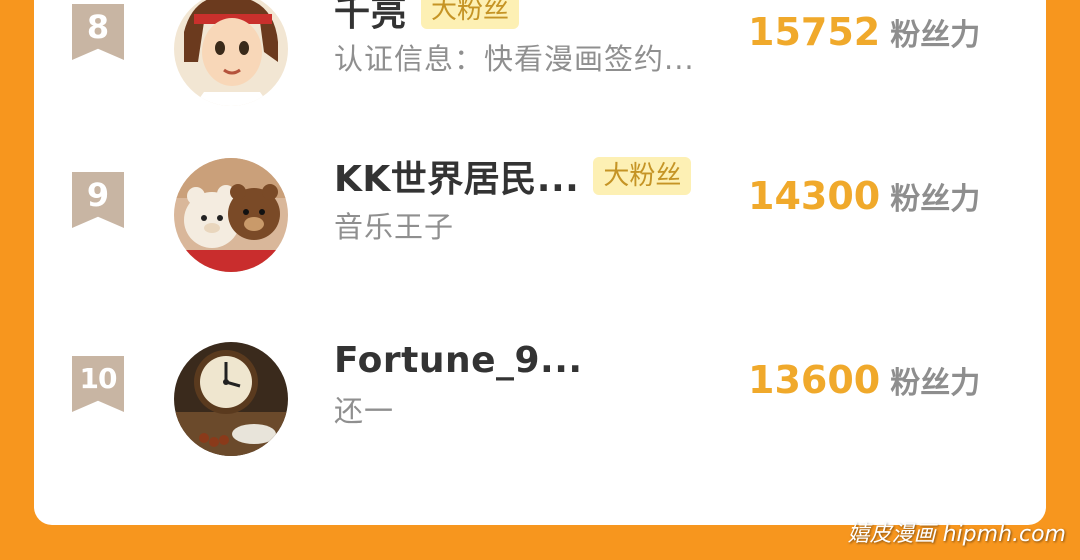 This screenshot has width=1080, height=560. Describe the element at coordinates (98, 32) in the screenshot. I see `rank-badge: 8` at that location.